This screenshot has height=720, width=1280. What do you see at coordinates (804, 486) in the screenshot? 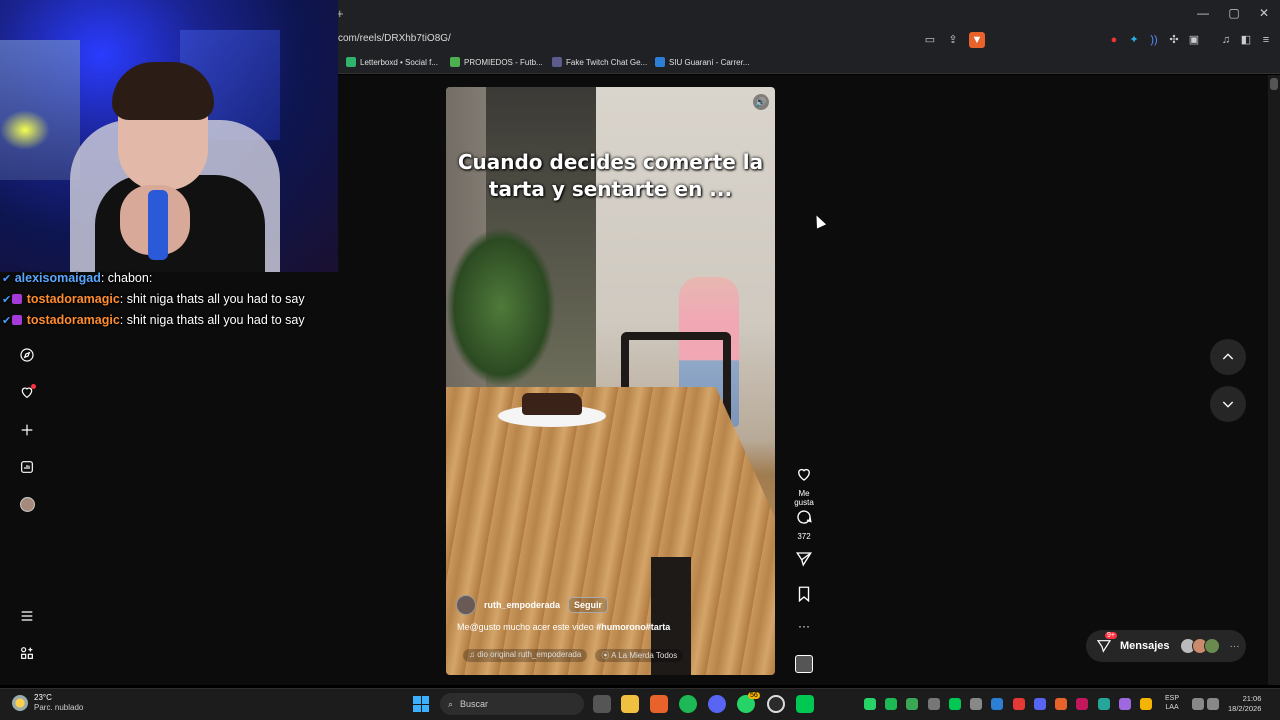
I see `like-button: Me gusta` at bounding box center [804, 486].